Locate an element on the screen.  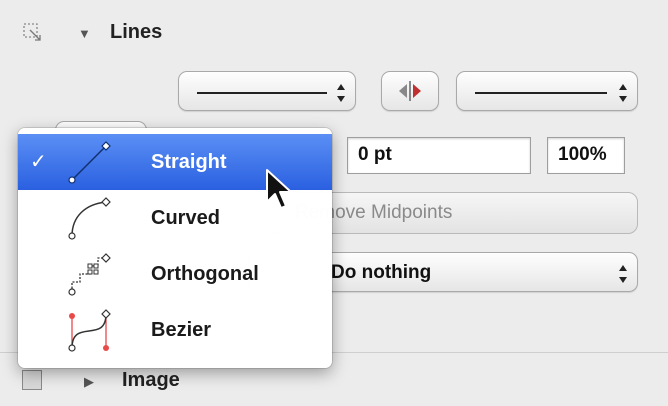
mouse-pointer-icon is located at coordinates (279, 189).